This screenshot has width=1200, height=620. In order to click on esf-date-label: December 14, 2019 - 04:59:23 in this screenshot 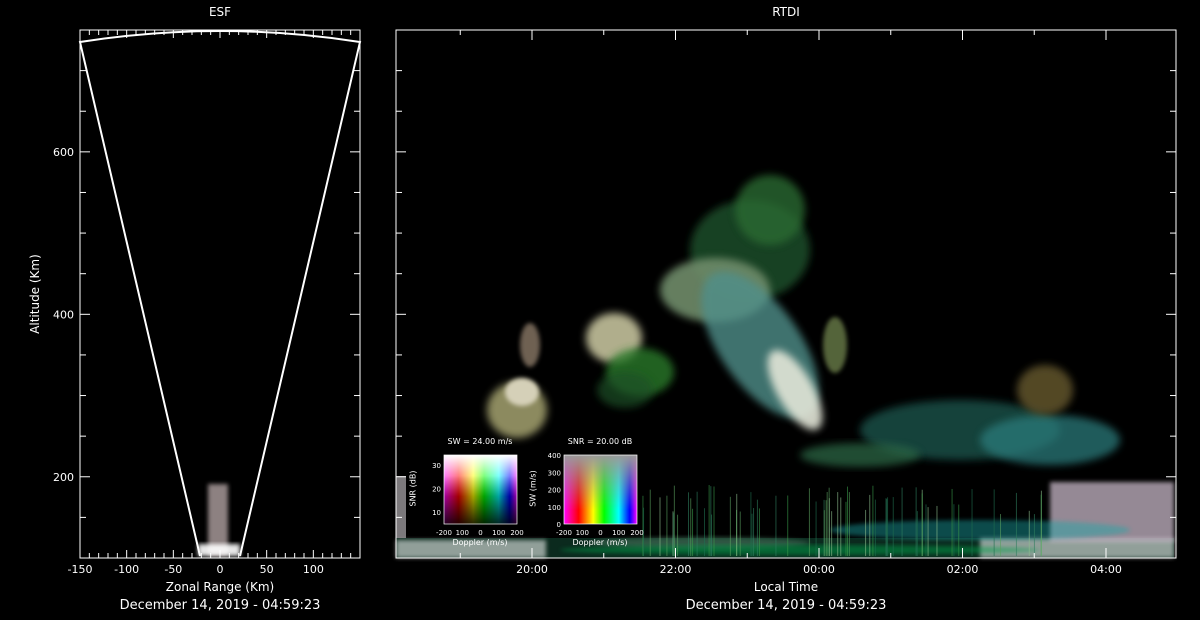, I will do `click(220, 605)`.